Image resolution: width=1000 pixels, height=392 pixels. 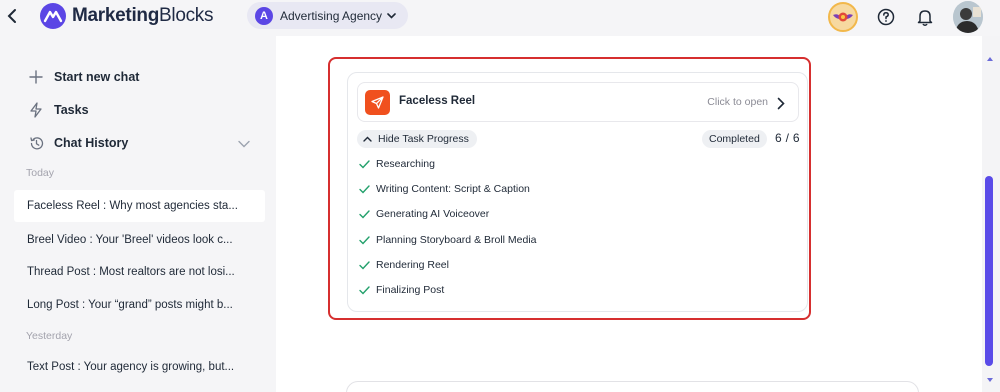 I want to click on user-photo-icon, so click(x=968, y=17).